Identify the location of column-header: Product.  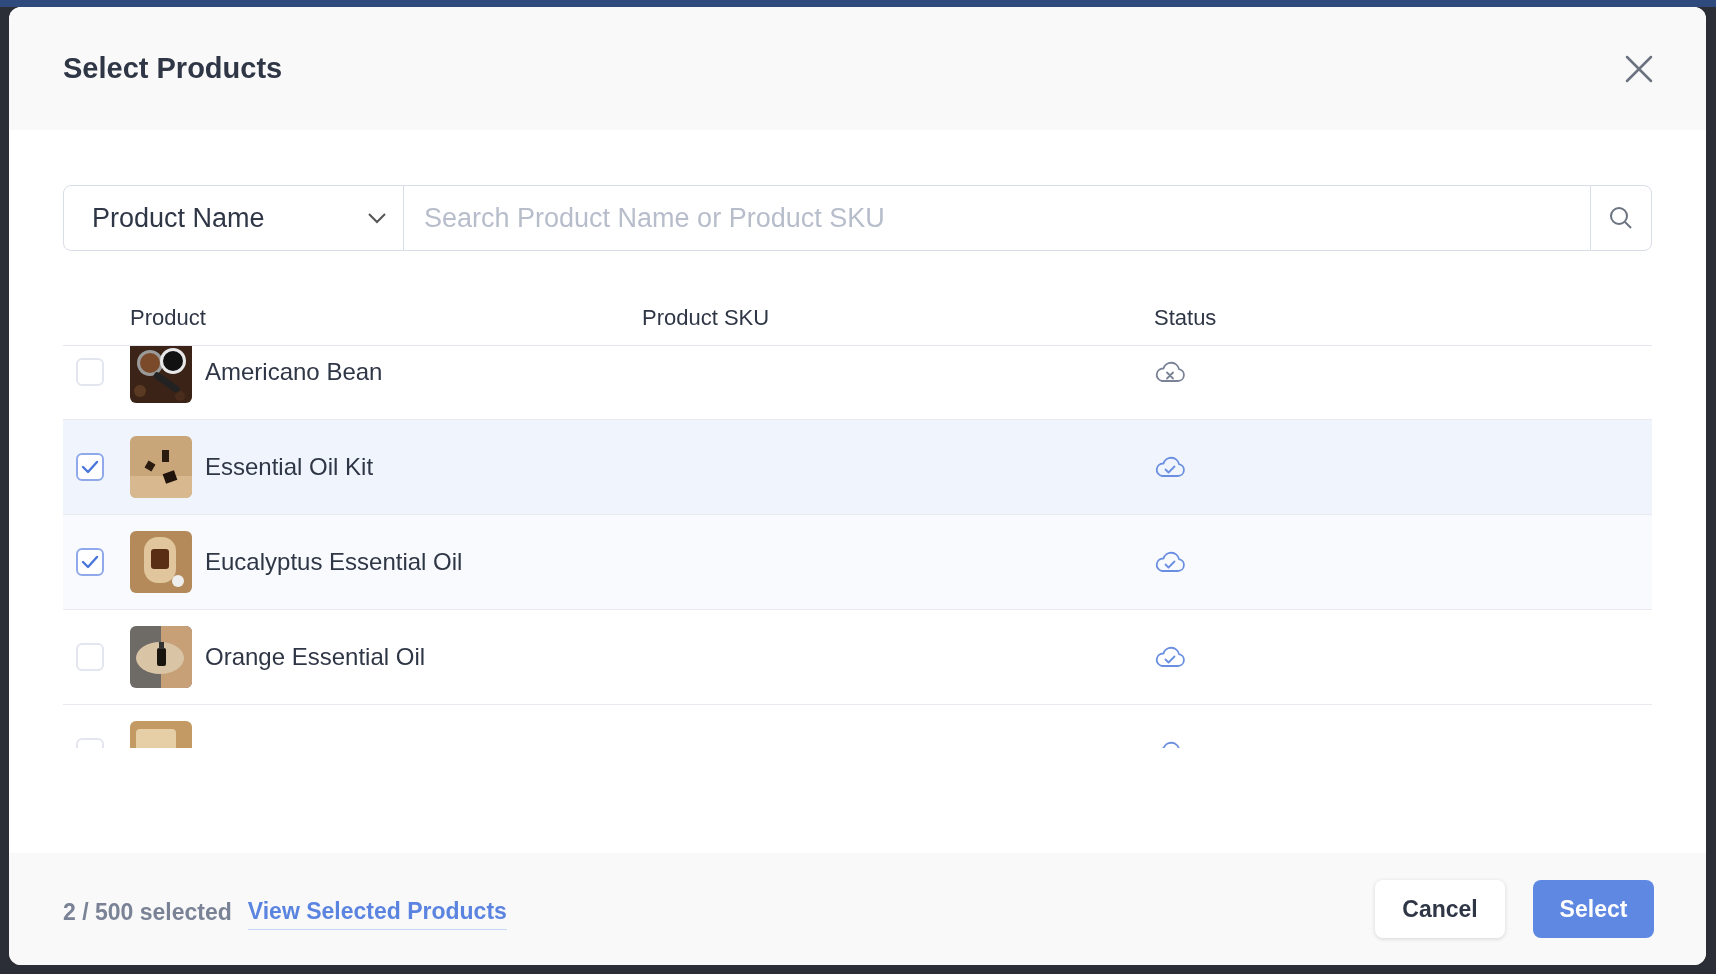
(168, 318).